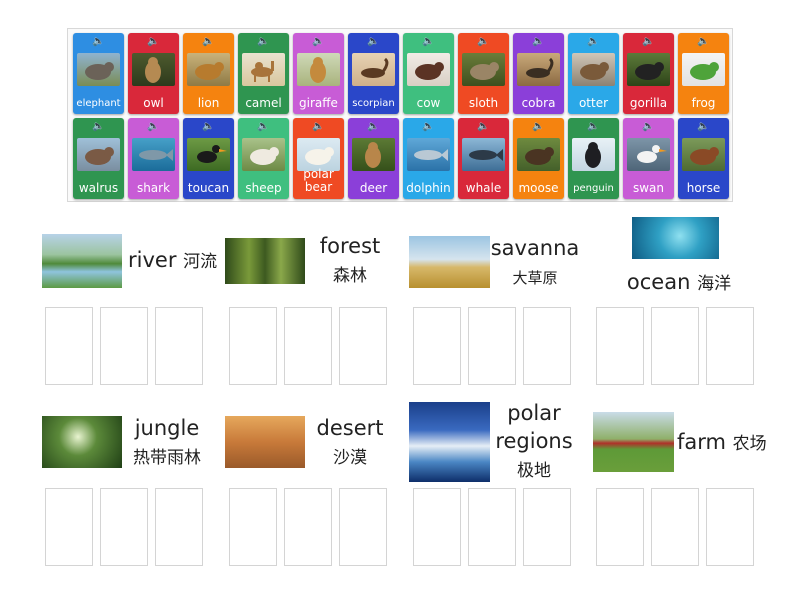 The height and width of the screenshot is (600, 800). I want to click on habitat-label: river, so click(152, 260).